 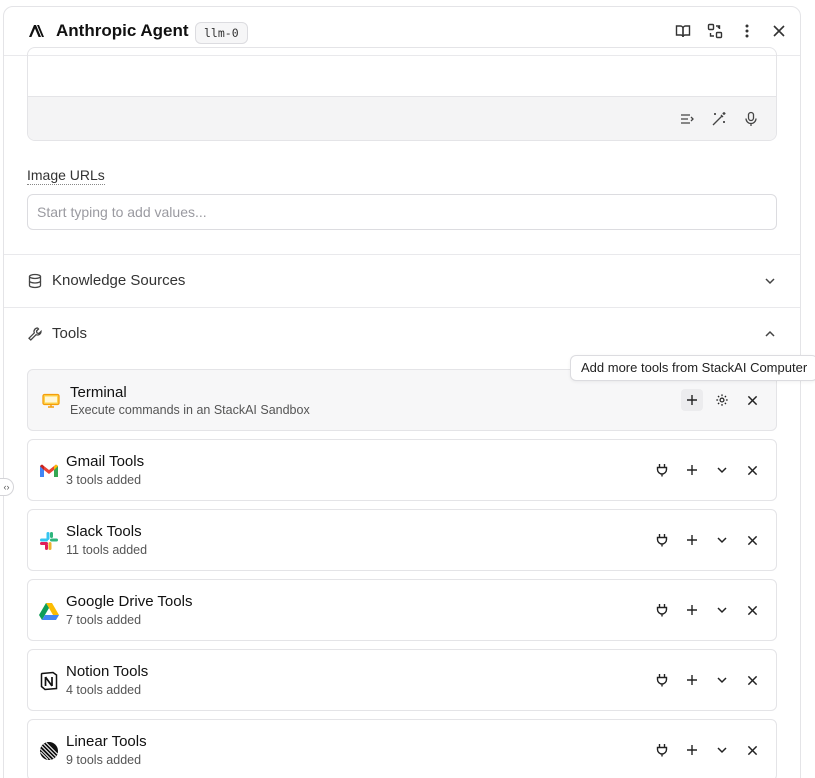 What do you see at coordinates (66, 176) in the screenshot?
I see `image-urls-label: Image URLs` at bounding box center [66, 176].